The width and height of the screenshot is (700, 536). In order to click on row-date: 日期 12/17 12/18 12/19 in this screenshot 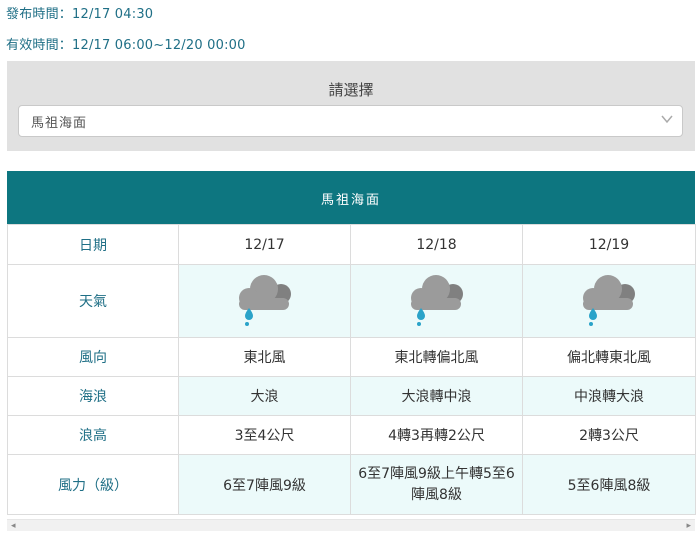, I will do `click(351, 244)`.